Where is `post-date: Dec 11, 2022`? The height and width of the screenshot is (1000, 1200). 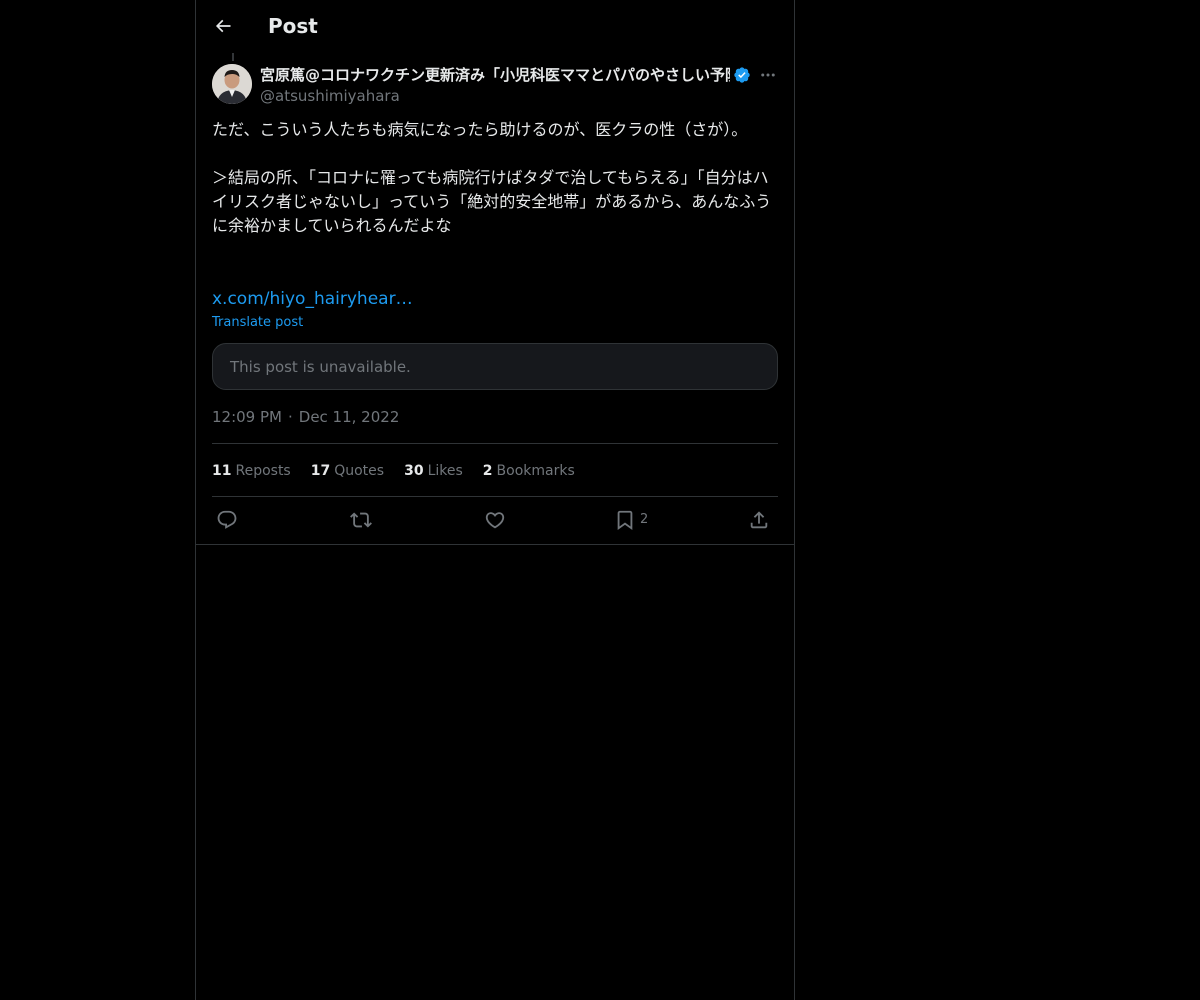 post-date: Dec 11, 2022 is located at coordinates (349, 417).